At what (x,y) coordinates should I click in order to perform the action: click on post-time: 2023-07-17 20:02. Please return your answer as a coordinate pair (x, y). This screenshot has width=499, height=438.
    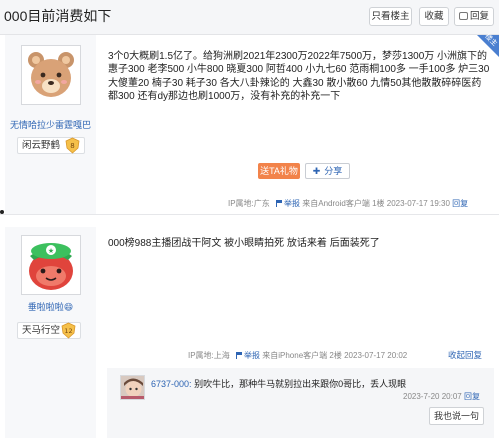
    Looking at the image, I should click on (376, 355).